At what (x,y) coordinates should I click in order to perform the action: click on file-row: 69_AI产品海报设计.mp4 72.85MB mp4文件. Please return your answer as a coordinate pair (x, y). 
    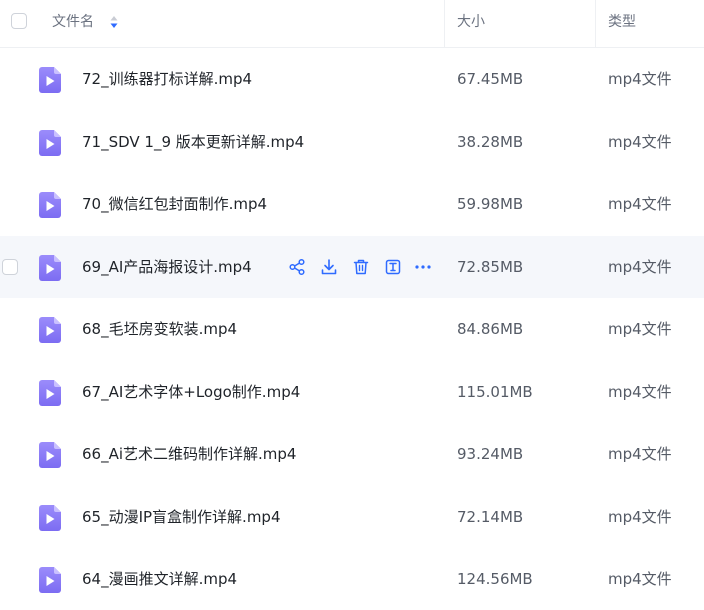
    Looking at the image, I should click on (352, 266).